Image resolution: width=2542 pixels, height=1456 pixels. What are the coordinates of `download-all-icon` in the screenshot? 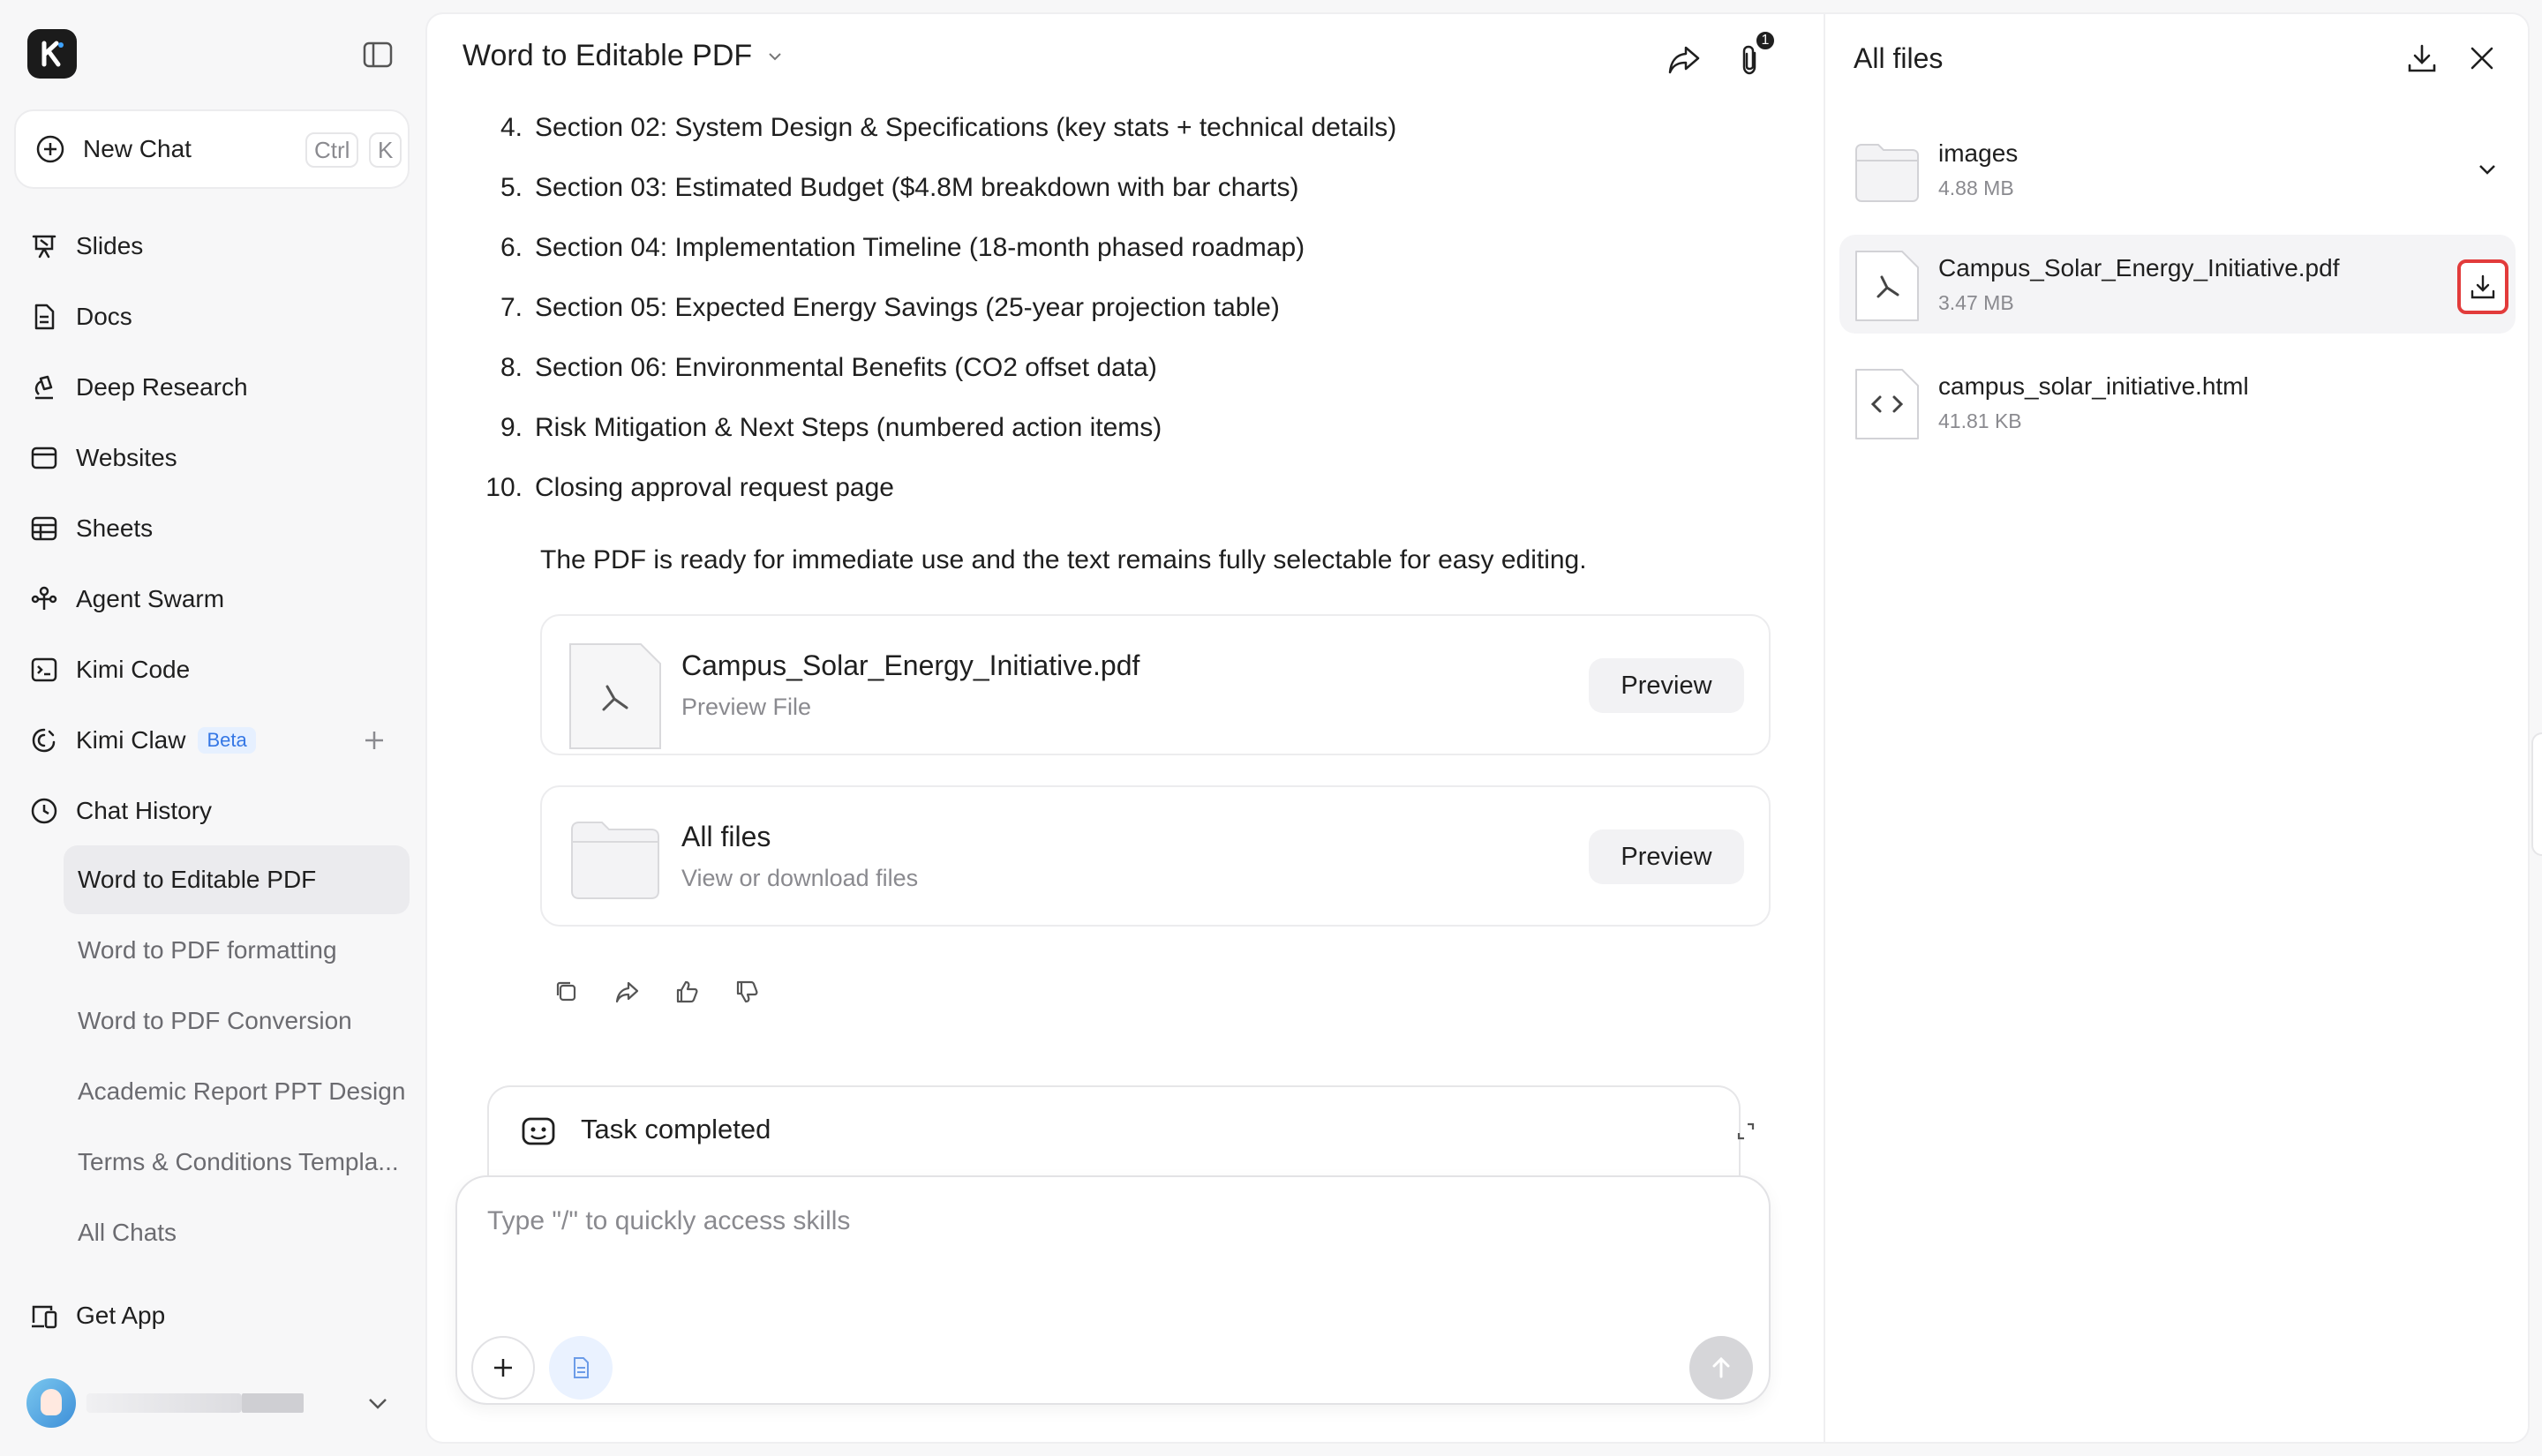 It's located at (2422, 59).